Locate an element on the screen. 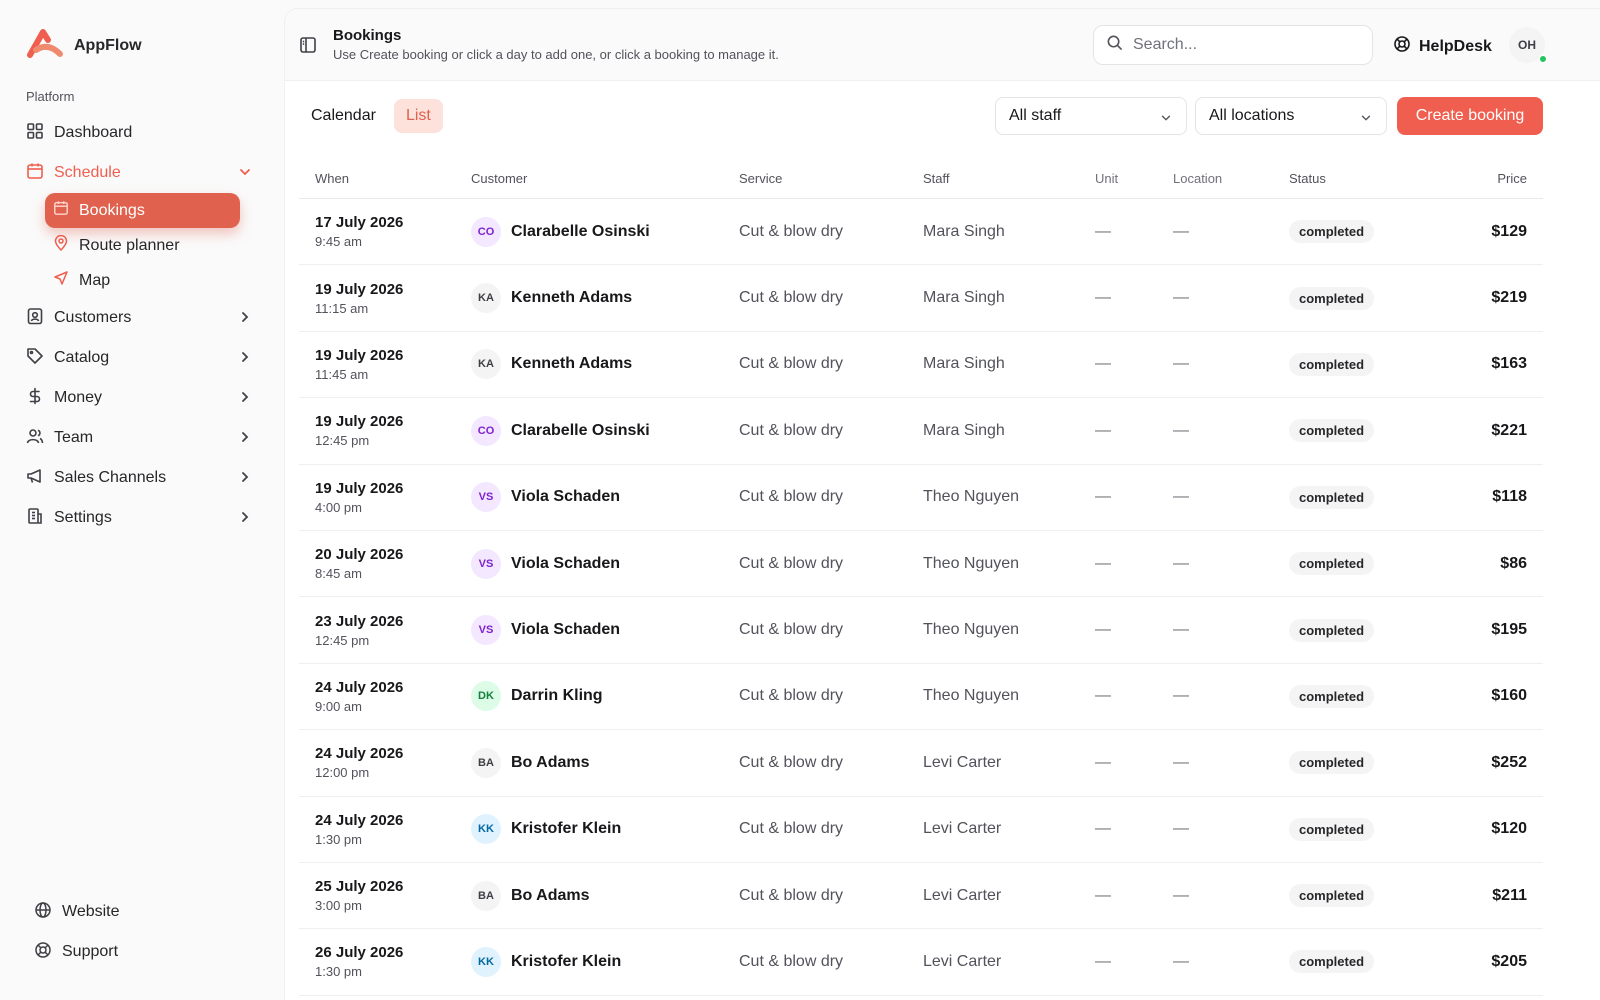  customer-cell: VS Viola Schaden is located at coordinates (605, 630).